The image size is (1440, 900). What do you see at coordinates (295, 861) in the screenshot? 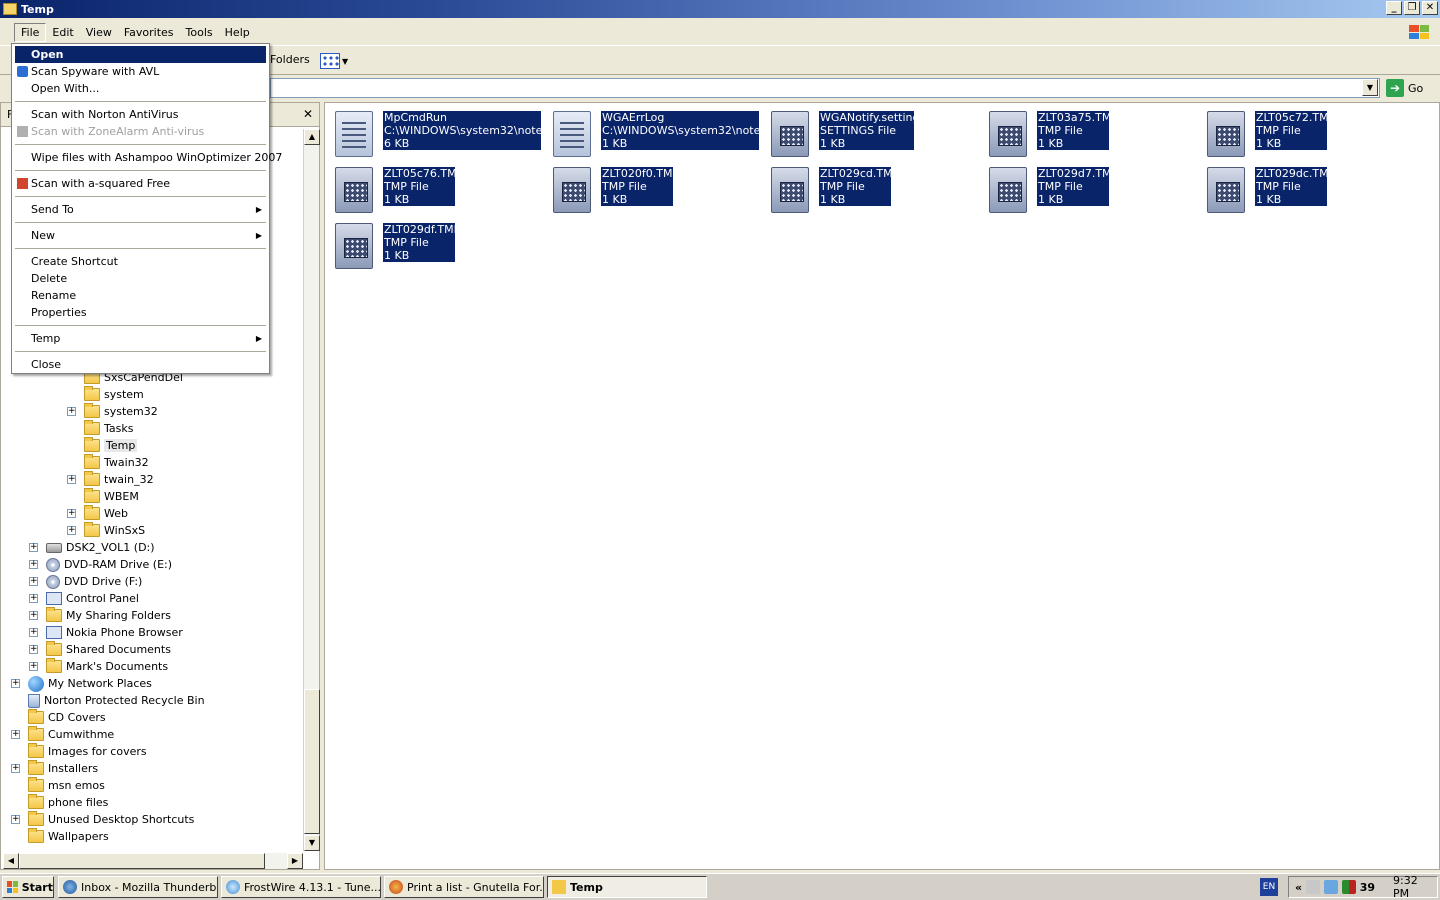
I see `scroll-right-button: ▶` at bounding box center [295, 861].